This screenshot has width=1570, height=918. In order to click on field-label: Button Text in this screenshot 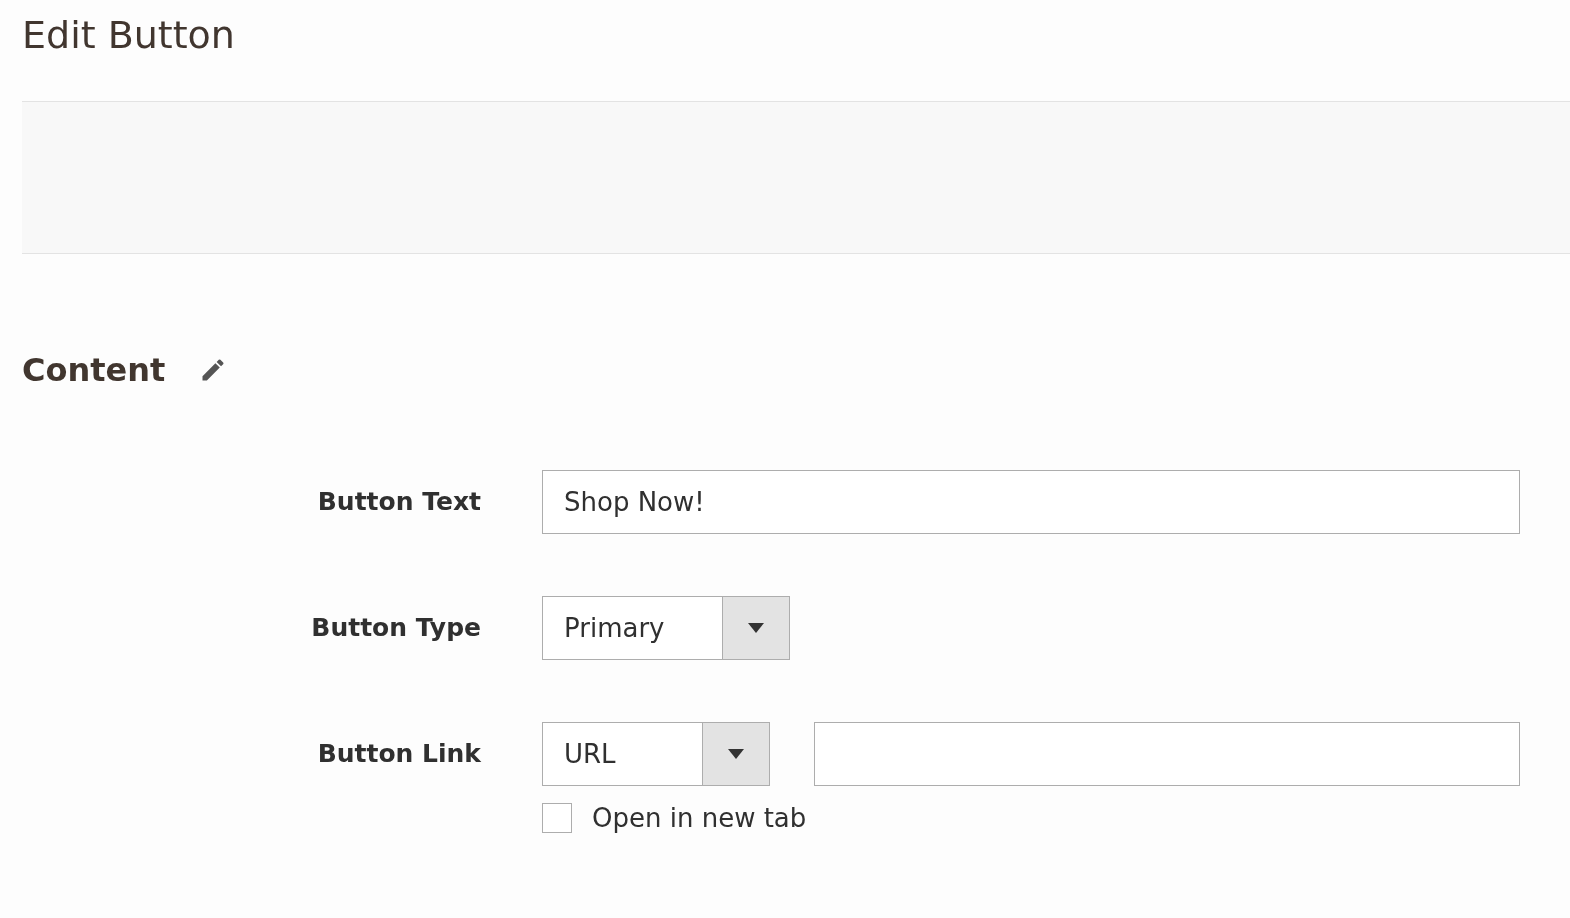, I will do `click(398, 502)`.